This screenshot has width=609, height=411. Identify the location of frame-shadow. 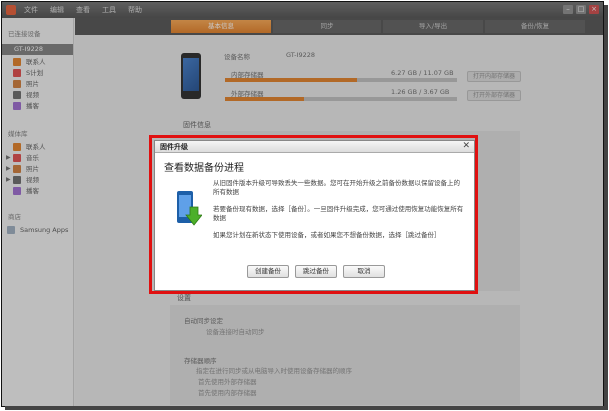
(306, 408).